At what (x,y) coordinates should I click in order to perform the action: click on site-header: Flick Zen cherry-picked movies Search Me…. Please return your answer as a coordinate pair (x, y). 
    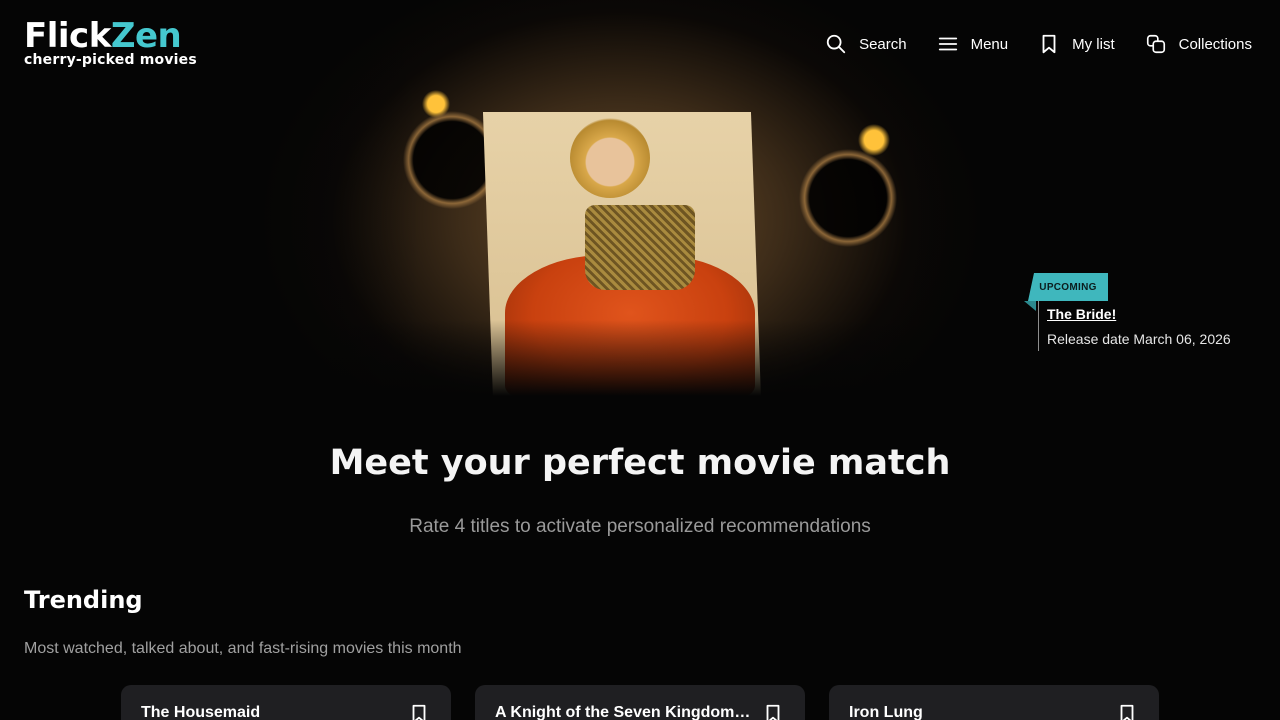
    Looking at the image, I should click on (640, 45).